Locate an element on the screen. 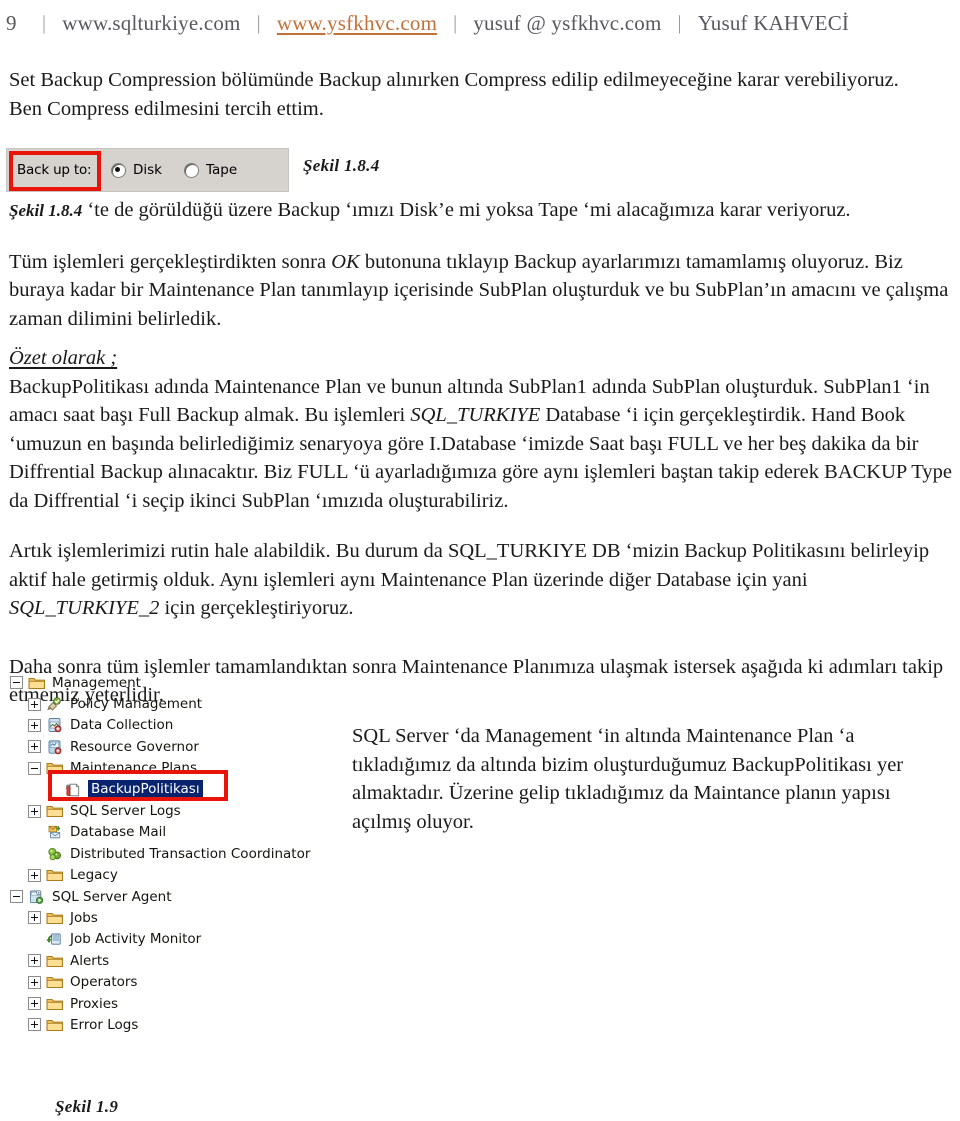  radio-option-tape: Tape is located at coordinates (210, 170).